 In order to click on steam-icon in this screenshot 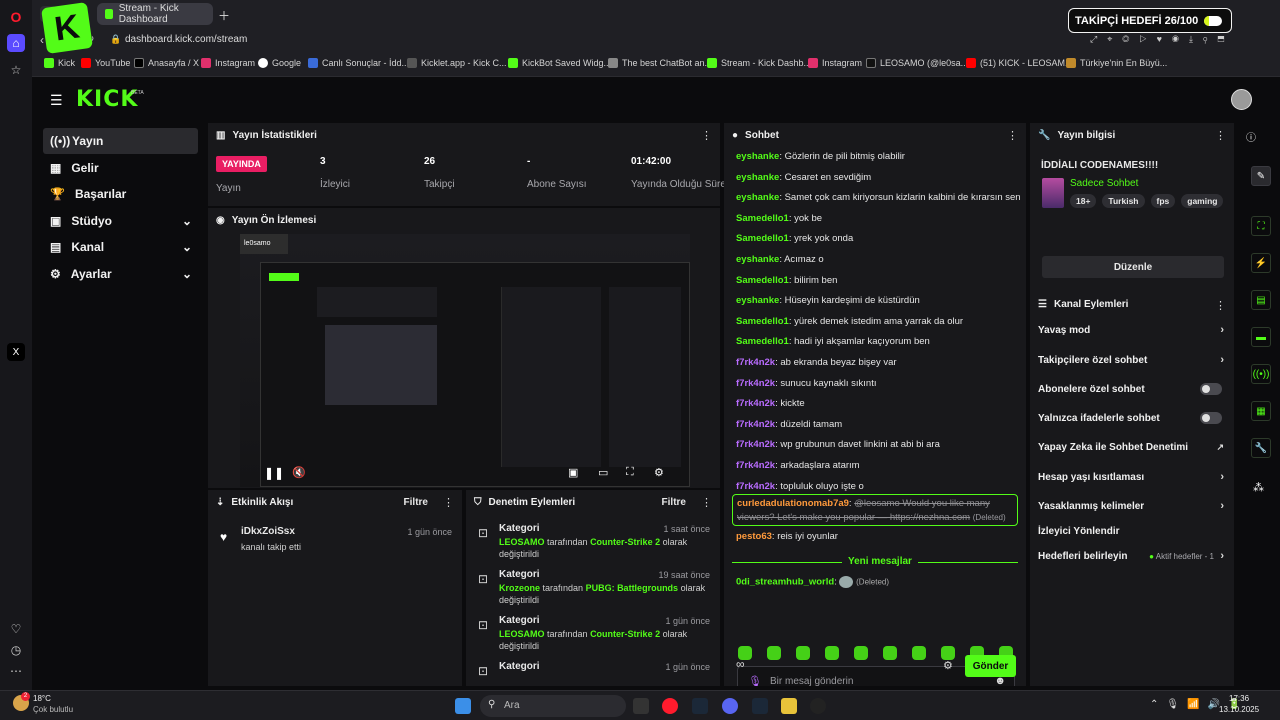, I will do `click(700, 706)`.